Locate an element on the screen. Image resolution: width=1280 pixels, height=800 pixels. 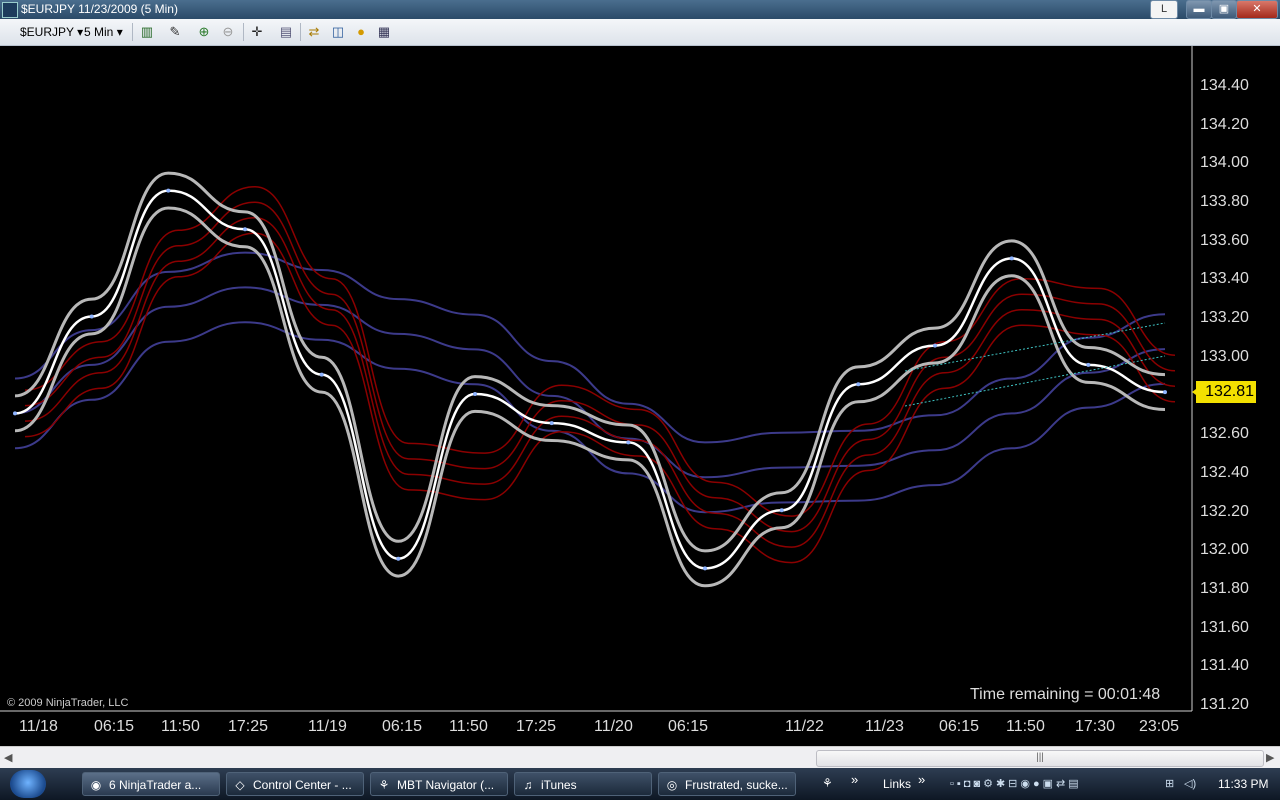
language-button: L is located at coordinates (1164, 9).